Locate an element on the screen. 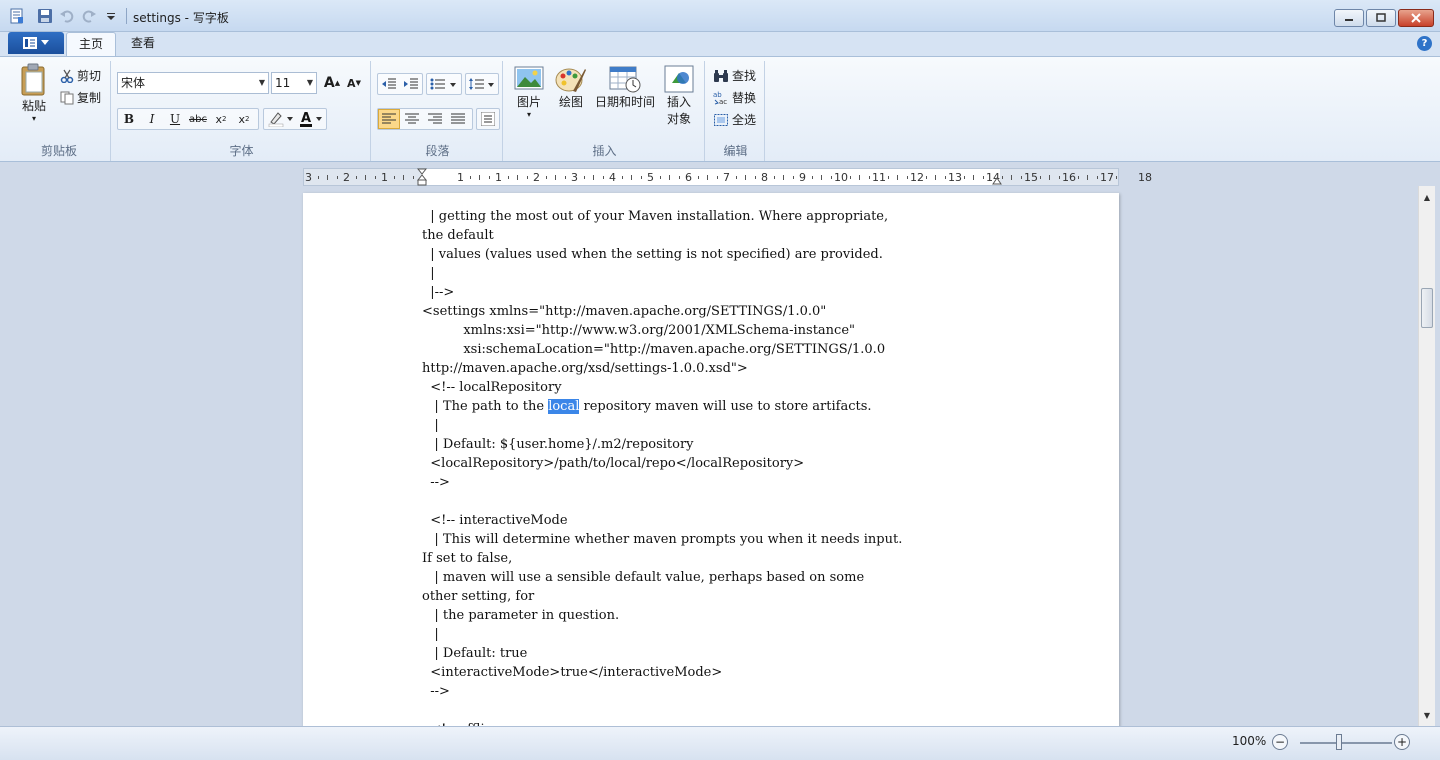 This screenshot has width=1440, height=760. datetime-button: 日期和时间 is located at coordinates (625, 87).